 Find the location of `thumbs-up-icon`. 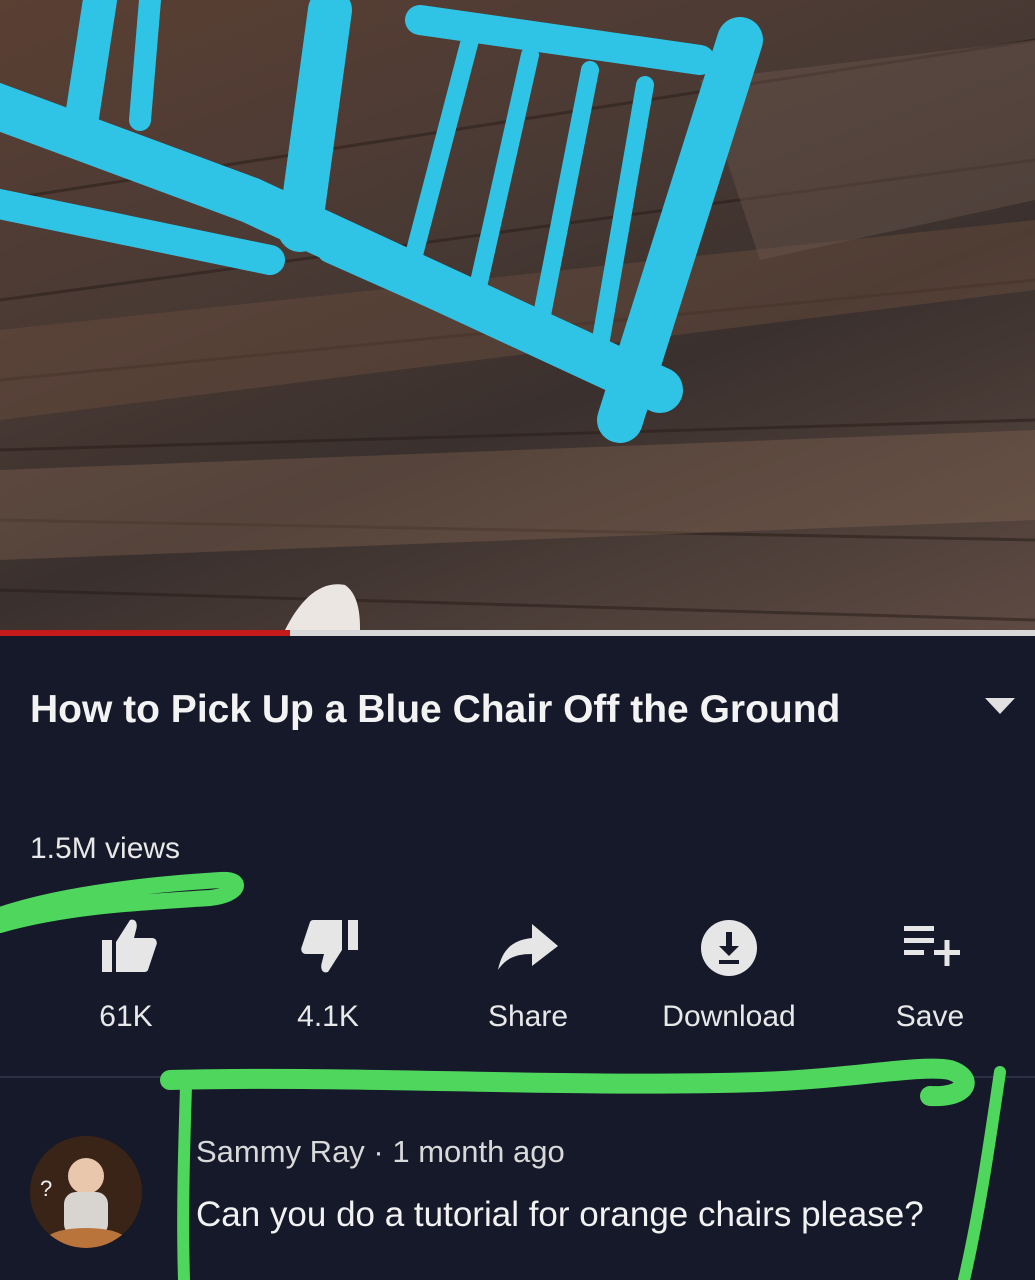

thumbs-up-icon is located at coordinates (126, 948).